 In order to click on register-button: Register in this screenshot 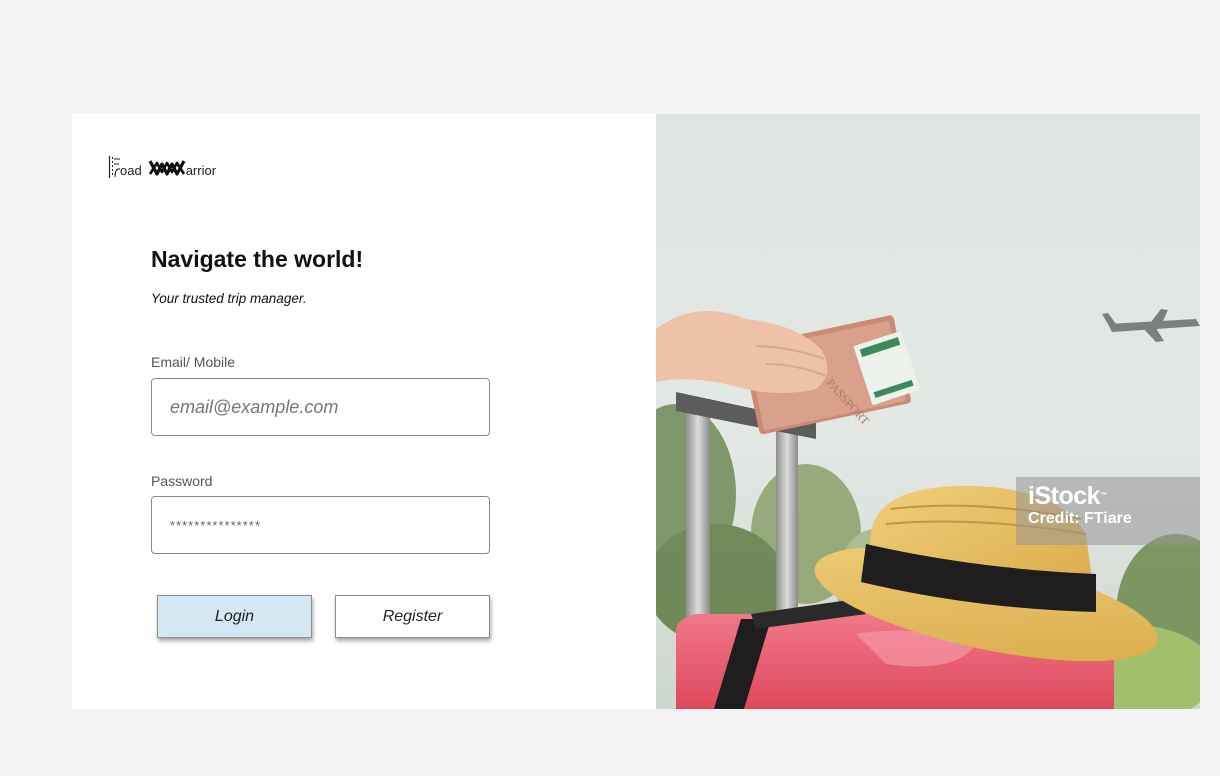, I will do `click(412, 616)`.